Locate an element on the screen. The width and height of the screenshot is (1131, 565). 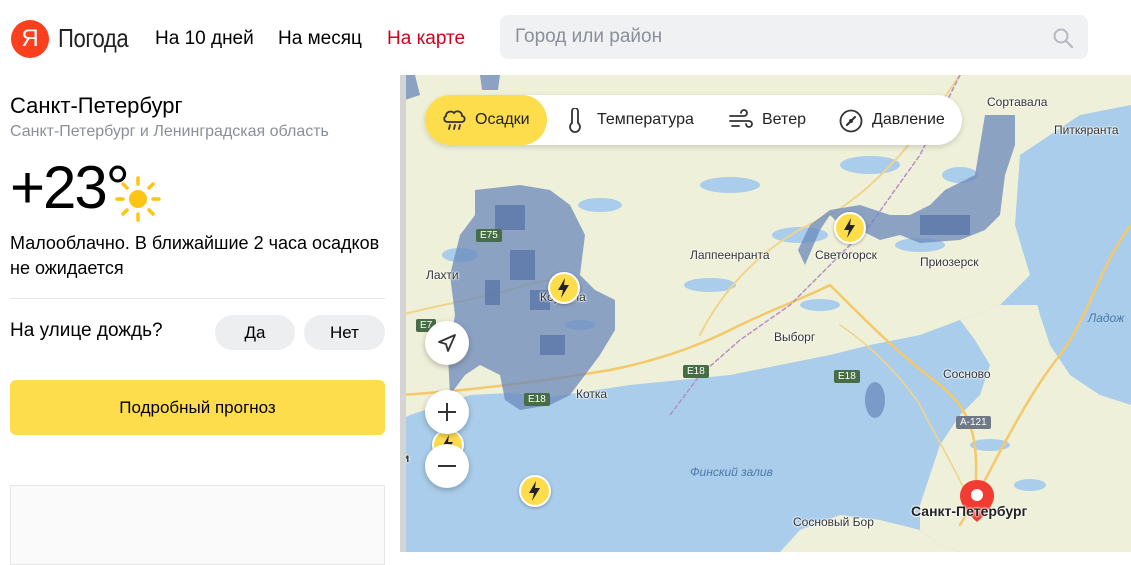
place-sosnovo: Сосново is located at coordinates (967, 374).